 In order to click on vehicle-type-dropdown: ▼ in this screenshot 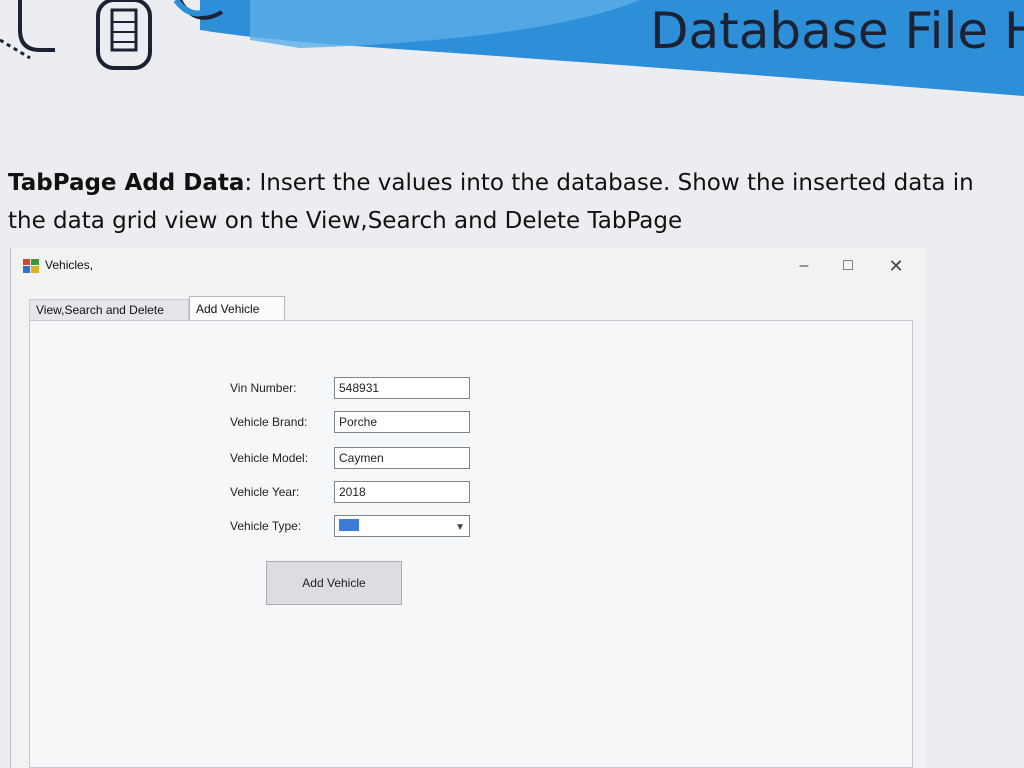, I will do `click(402, 526)`.